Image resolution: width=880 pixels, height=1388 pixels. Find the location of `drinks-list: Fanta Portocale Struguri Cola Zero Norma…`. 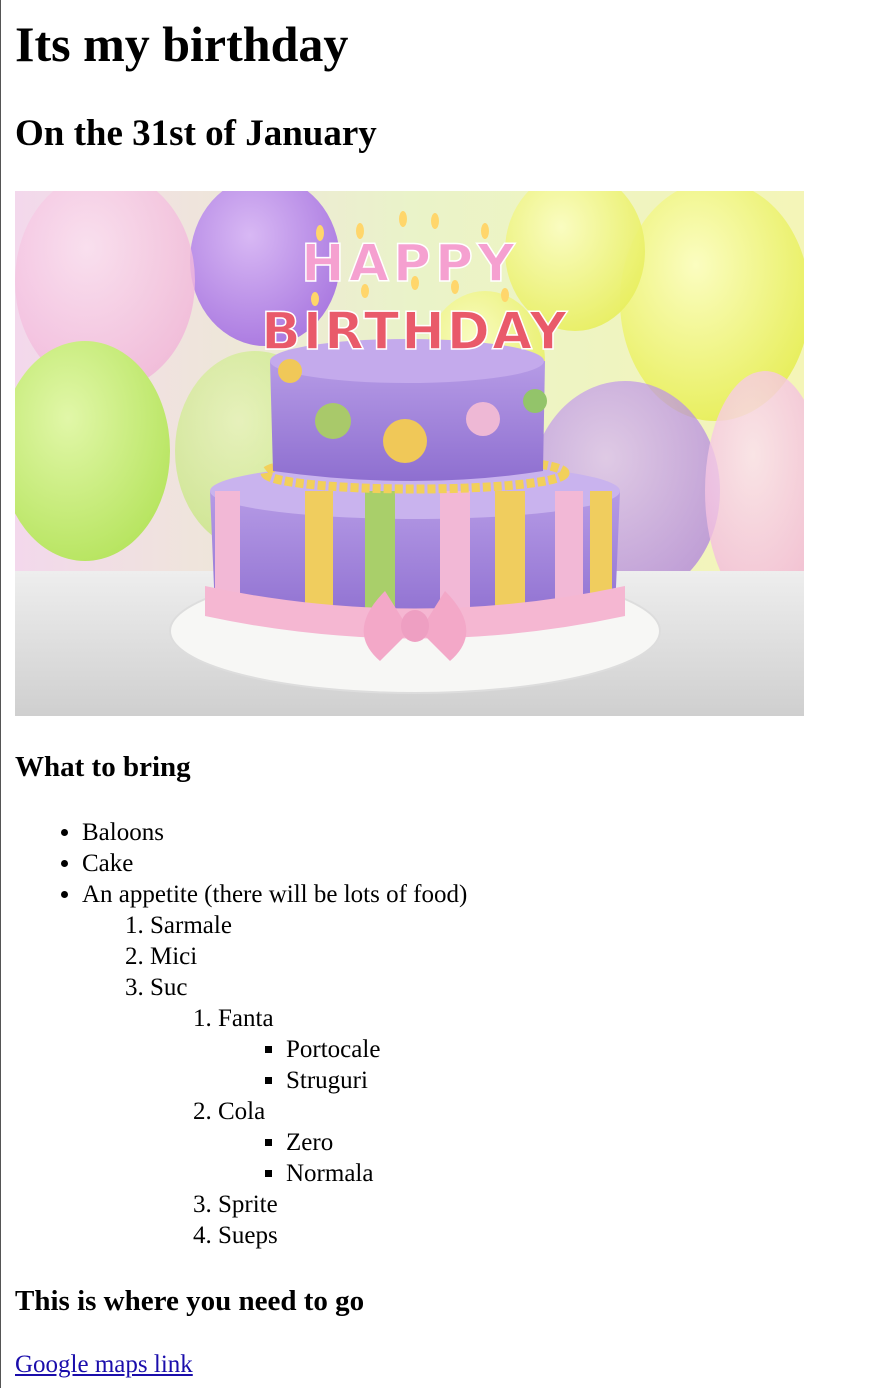

drinks-list: Fanta Portocale Struguri Cola Zero Norma… is located at coordinates (308, 1127).